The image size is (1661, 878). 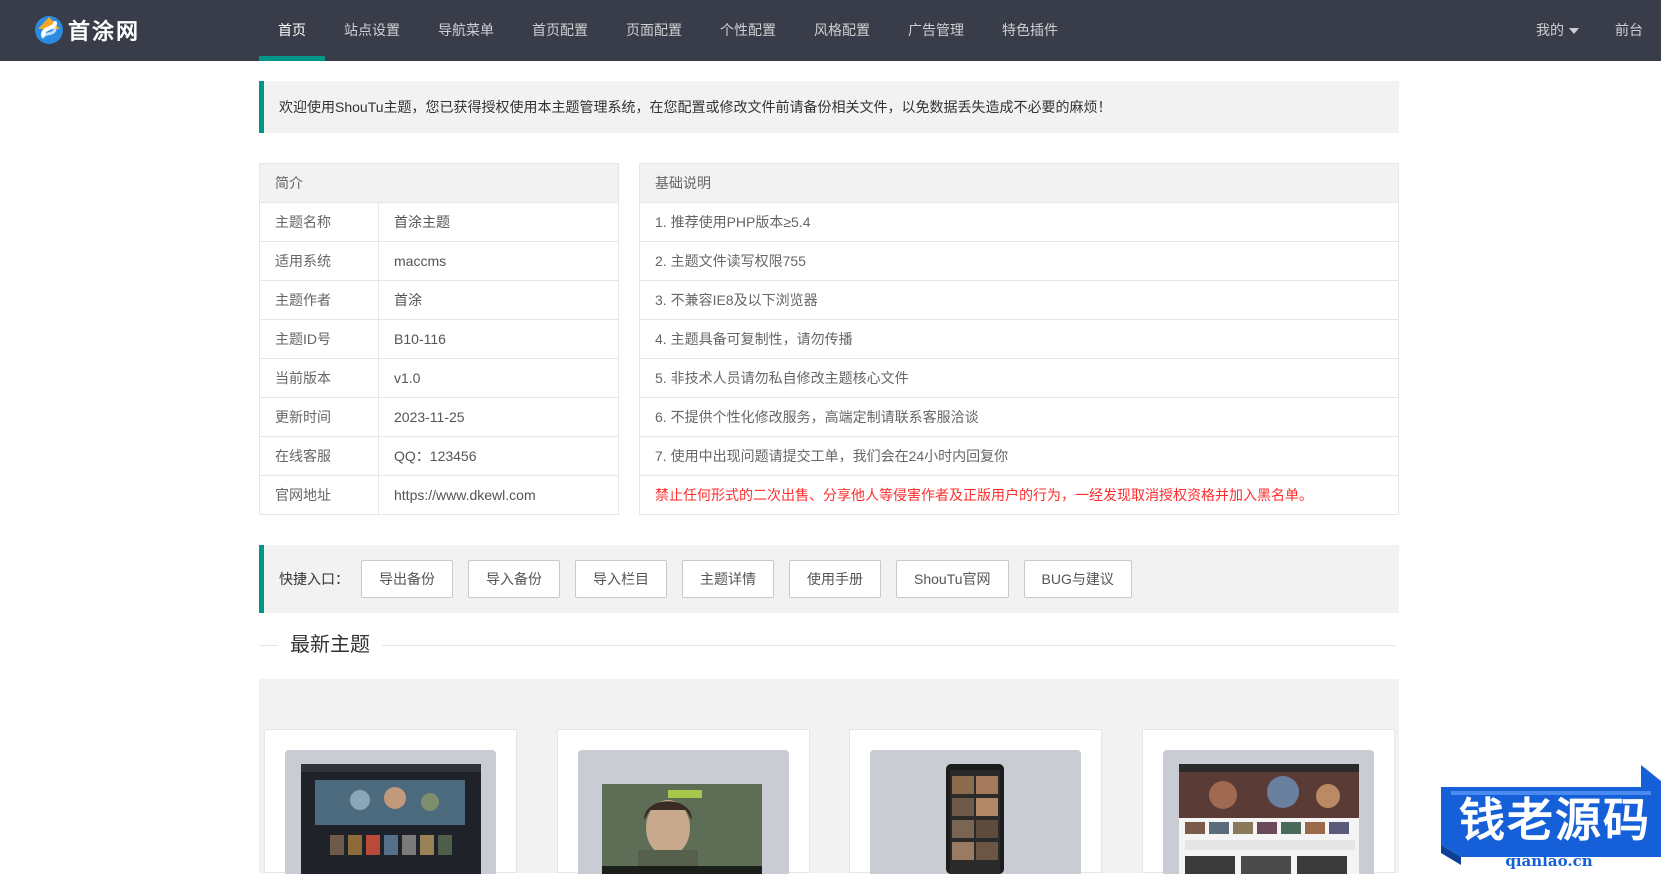 I want to click on brand-name: 首涂网, so click(x=104, y=32).